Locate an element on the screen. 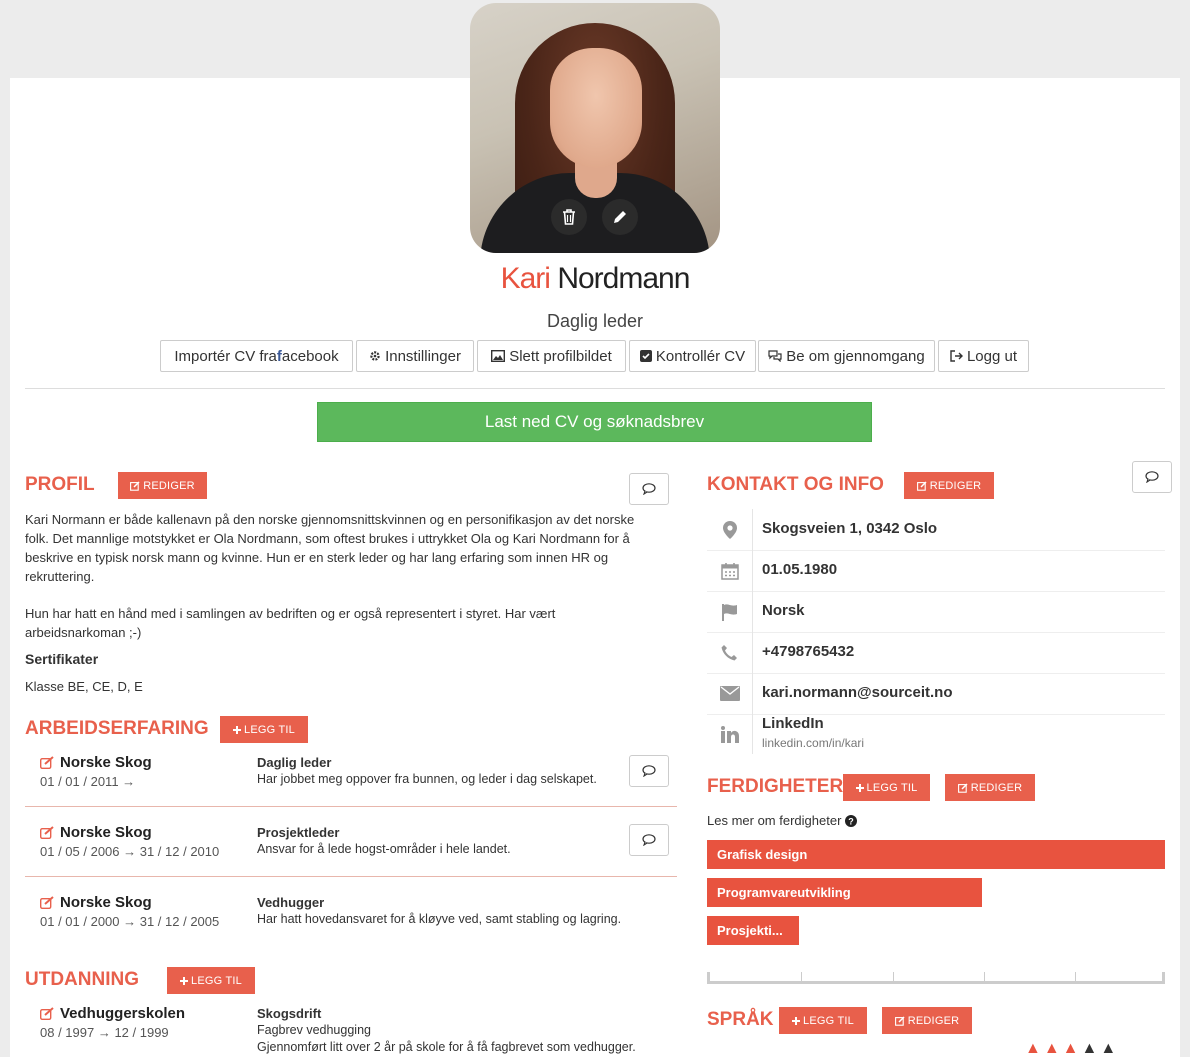 The image size is (1190, 1057). contact-email-row: kari.normann@sourceit.no is located at coordinates (936, 694).